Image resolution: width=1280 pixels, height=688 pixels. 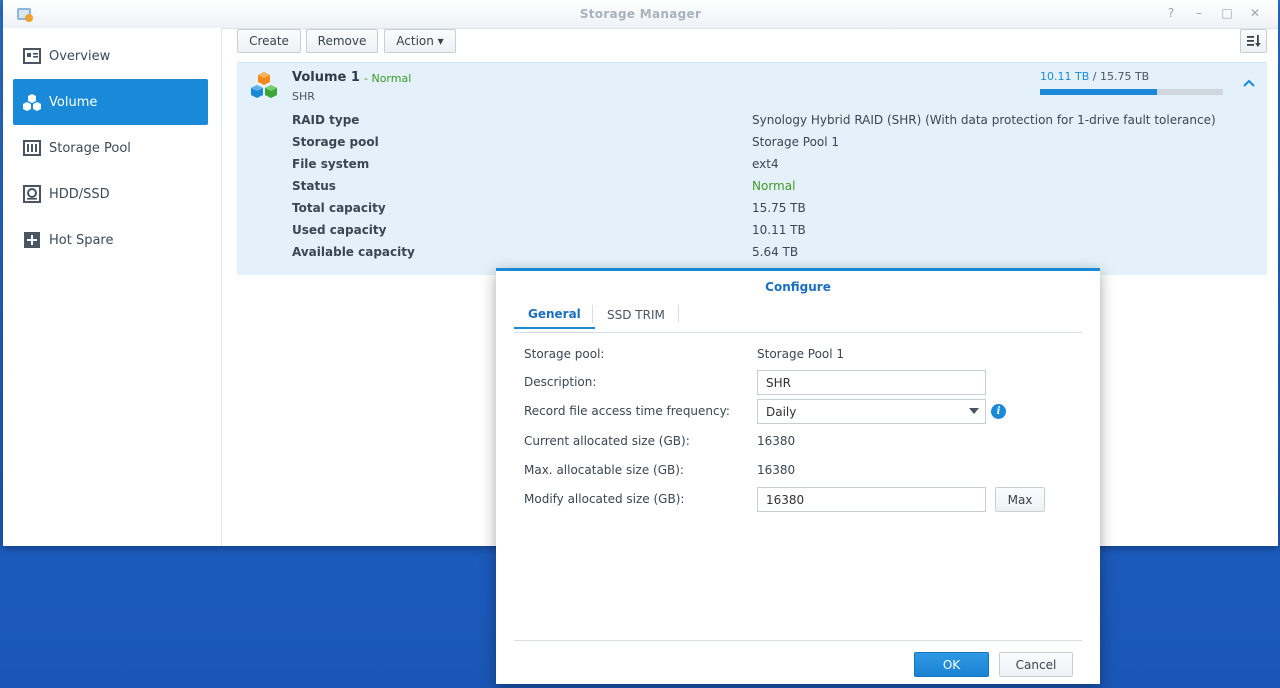 I want to click on window-title: Storage Manager, so click(x=640, y=14).